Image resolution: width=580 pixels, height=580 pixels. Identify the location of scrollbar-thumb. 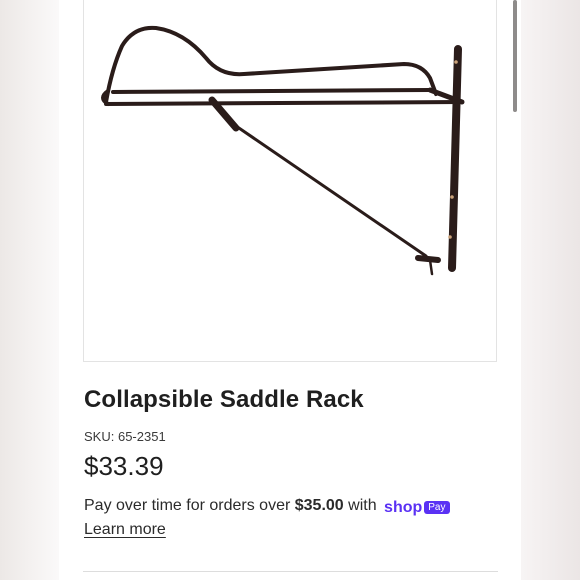
(515, 56).